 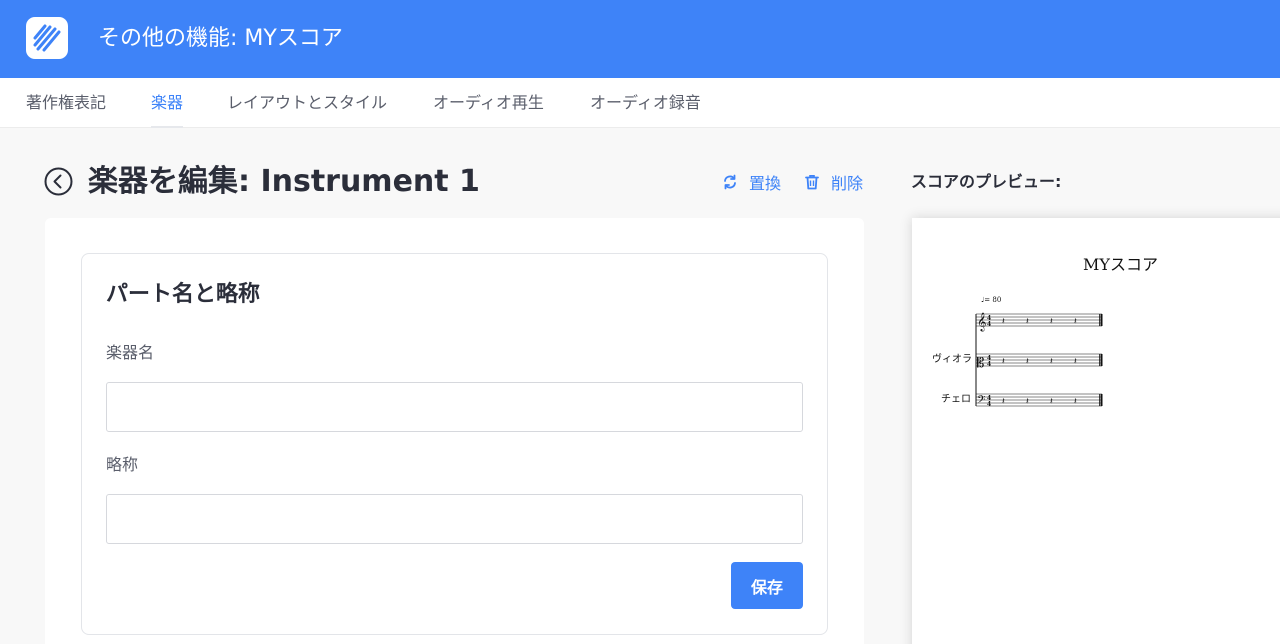 What do you see at coordinates (47, 38) in the screenshot?
I see `slashes-logo-icon` at bounding box center [47, 38].